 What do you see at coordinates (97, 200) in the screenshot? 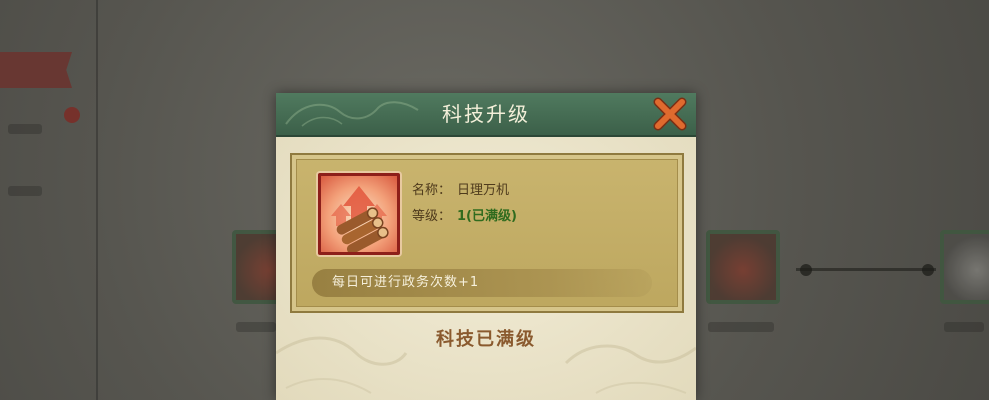
I see `background-divider` at bounding box center [97, 200].